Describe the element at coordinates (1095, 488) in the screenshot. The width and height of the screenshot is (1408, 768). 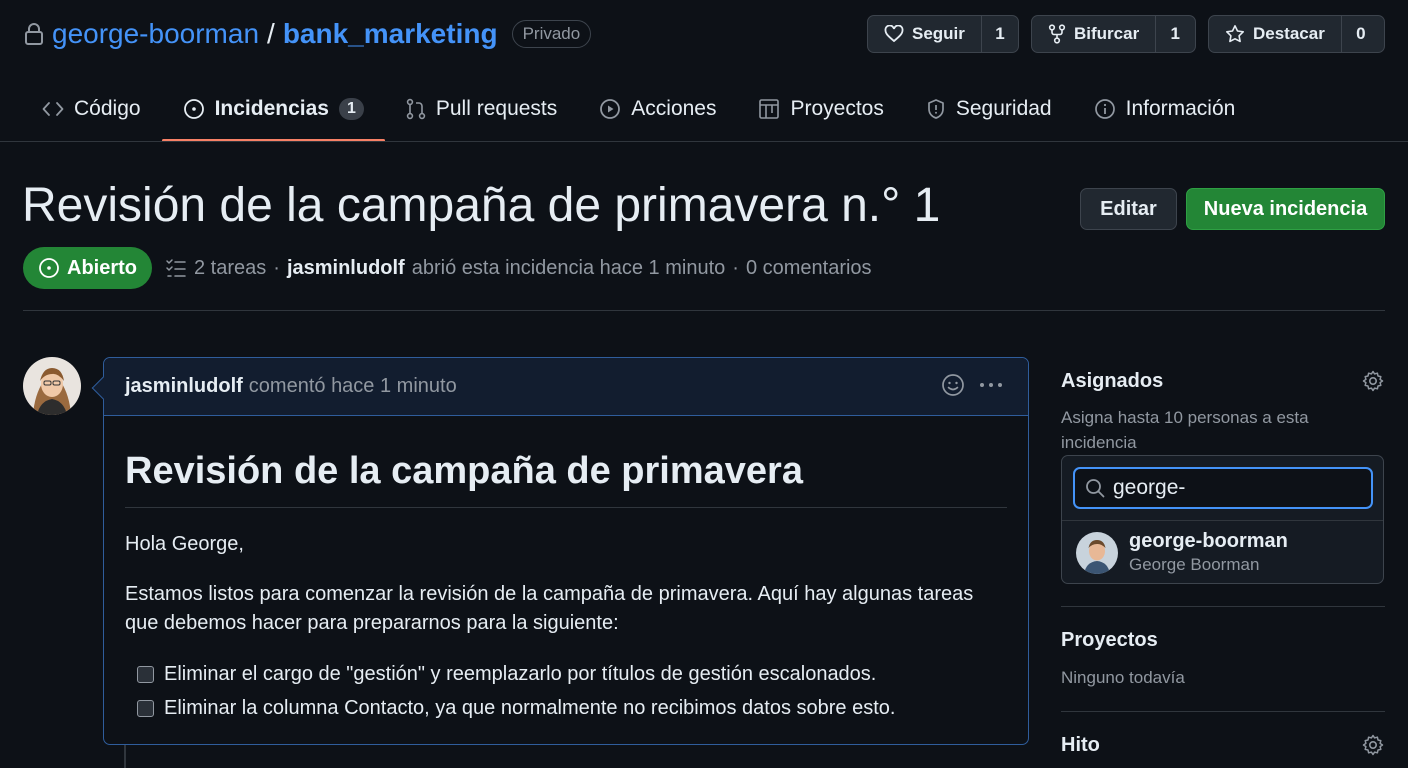
I see `search-icon` at that location.